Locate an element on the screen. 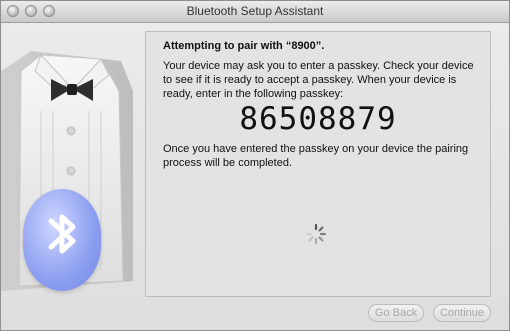 This screenshot has width=510, height=331. continue-button: Continue is located at coordinates (462, 313).